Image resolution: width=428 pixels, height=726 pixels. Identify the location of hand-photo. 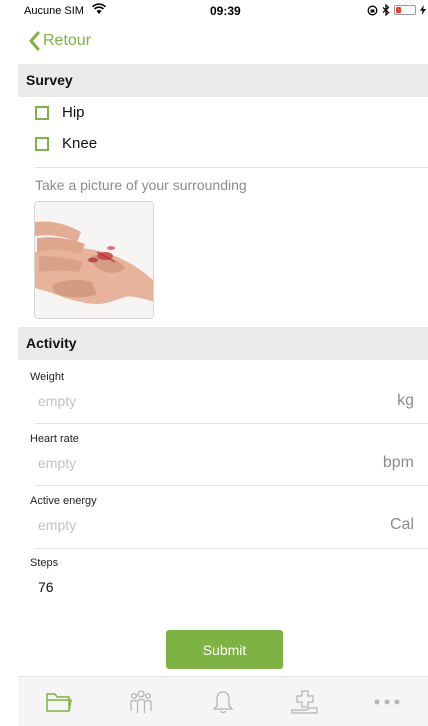
(94, 260).